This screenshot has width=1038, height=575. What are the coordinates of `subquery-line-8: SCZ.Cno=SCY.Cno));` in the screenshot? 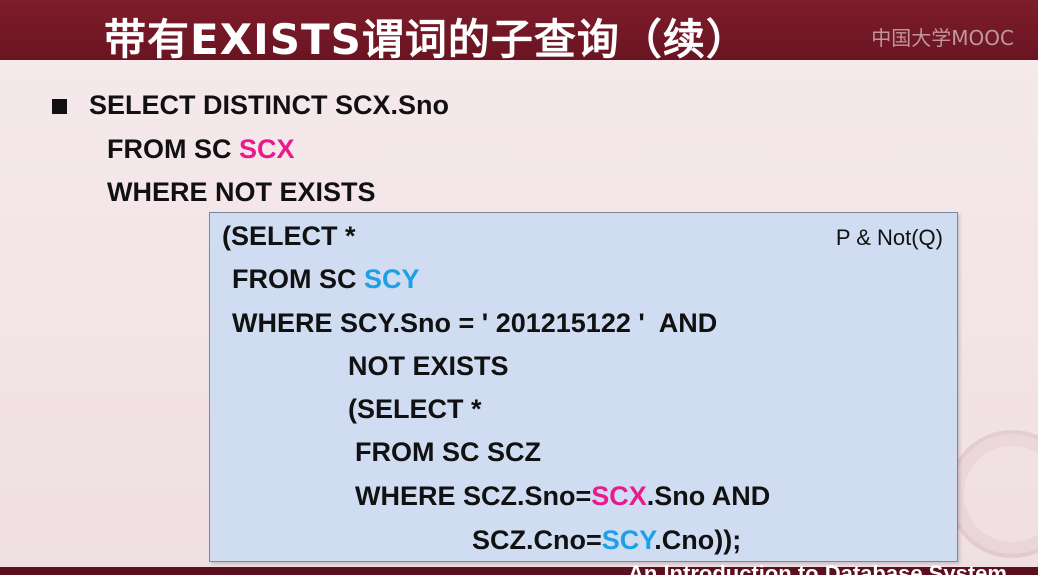 It's located at (606, 540).